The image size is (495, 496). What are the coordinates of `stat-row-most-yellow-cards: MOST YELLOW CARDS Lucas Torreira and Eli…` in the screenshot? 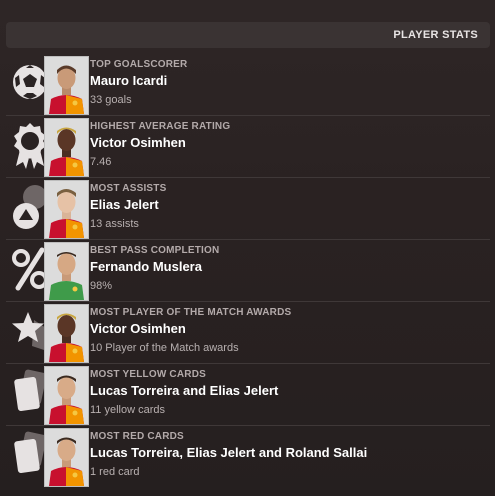 It's located at (248, 395).